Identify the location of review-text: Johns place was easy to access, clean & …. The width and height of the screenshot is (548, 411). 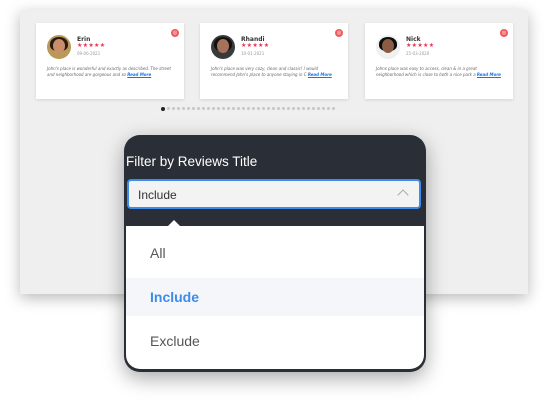
(440, 72).